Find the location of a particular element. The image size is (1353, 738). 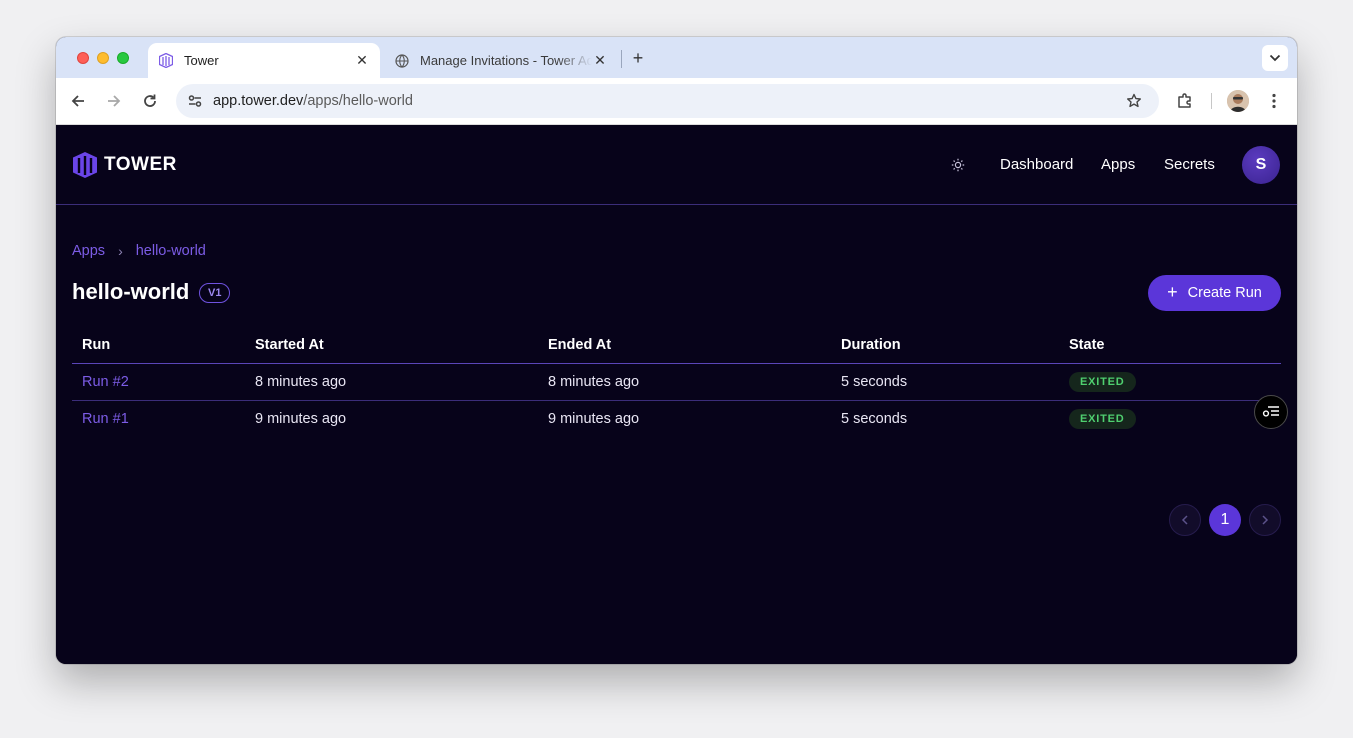

site-settings-icon is located at coordinates (195, 101).